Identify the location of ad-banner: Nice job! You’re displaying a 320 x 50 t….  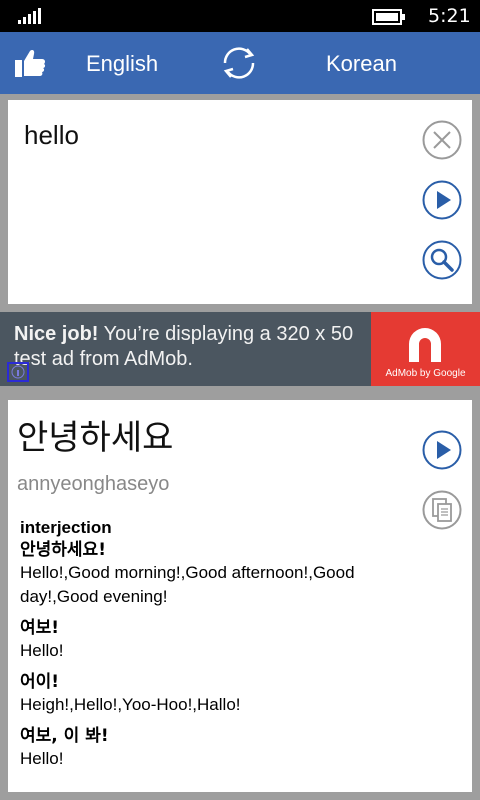
(240, 349).